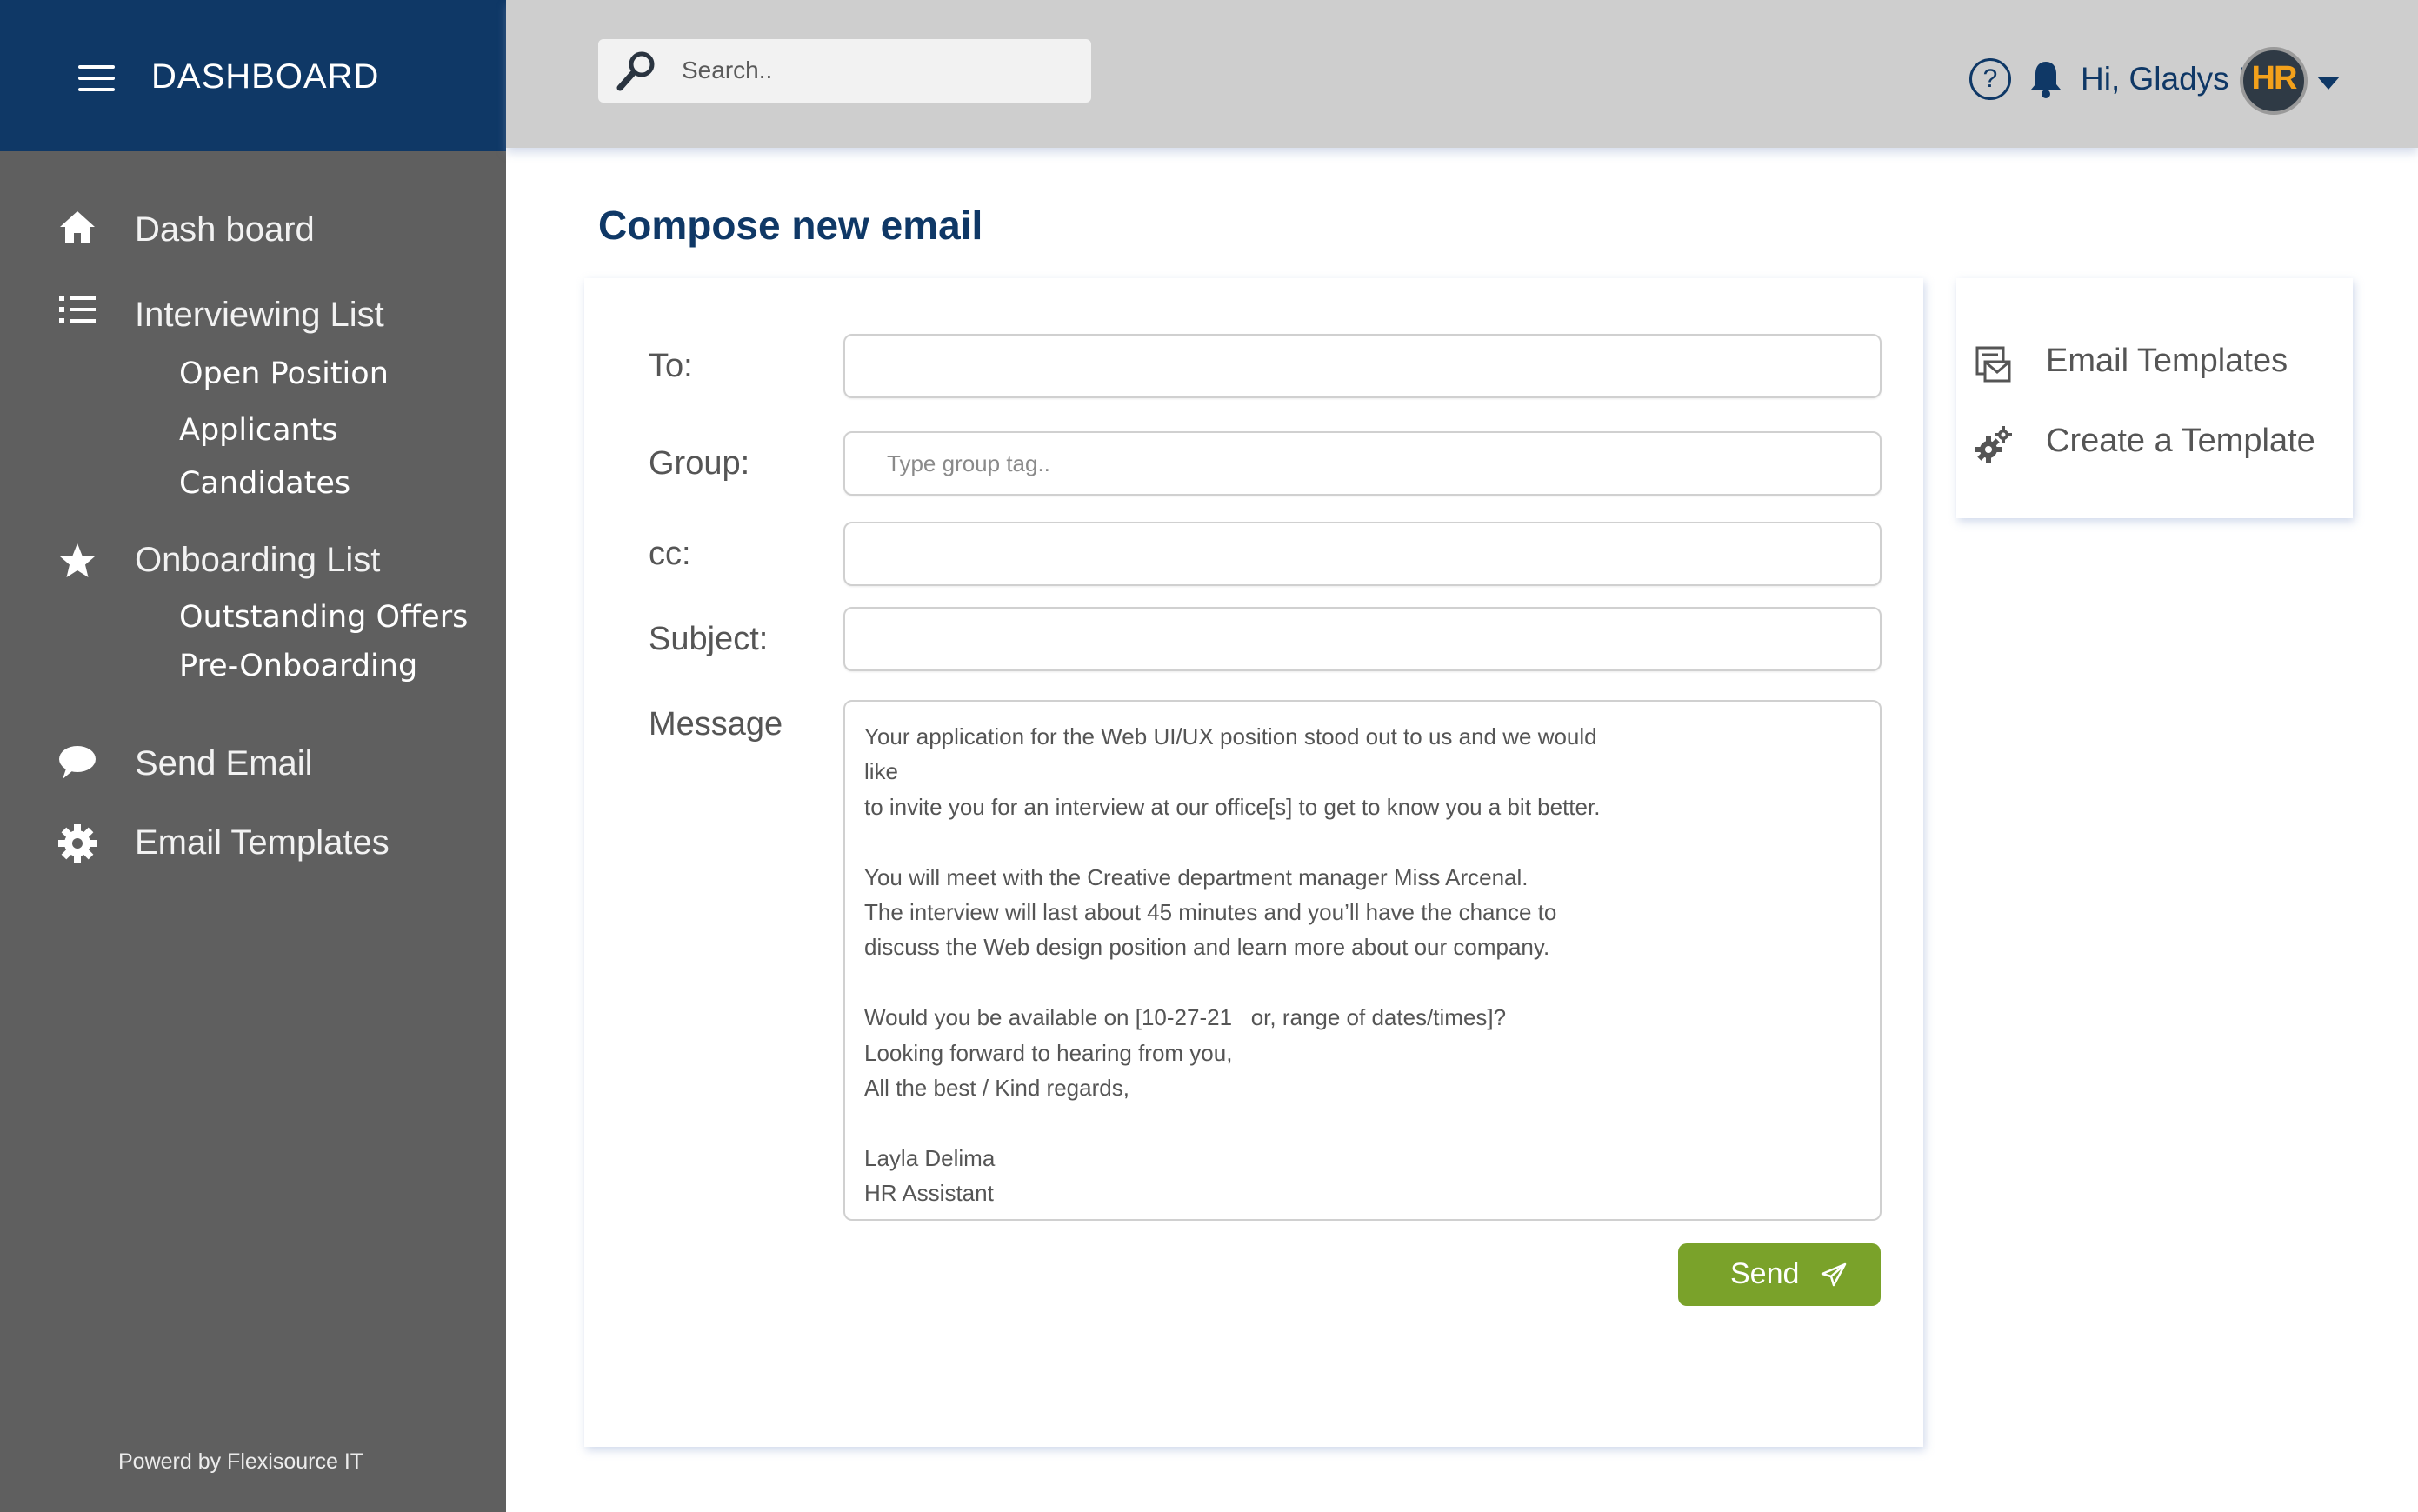  What do you see at coordinates (1993, 444) in the screenshot?
I see `gears-icon` at bounding box center [1993, 444].